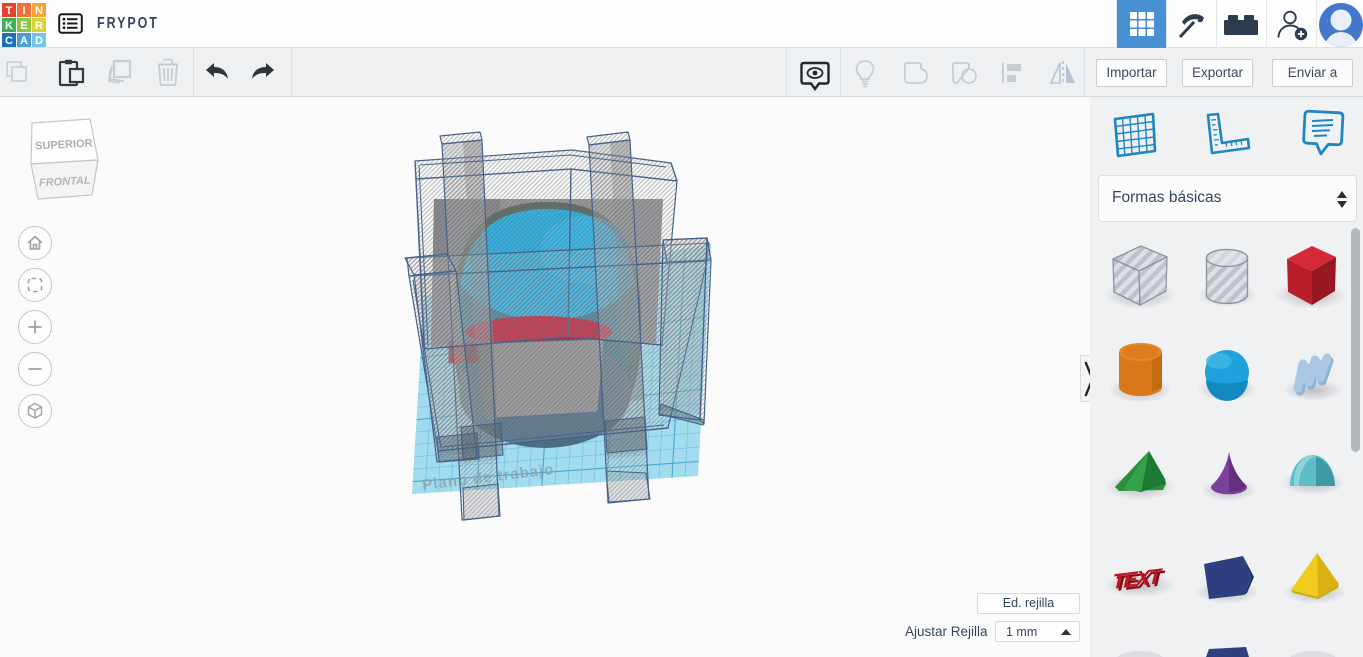 The width and height of the screenshot is (1363, 657). Describe the element at coordinates (9, 11) in the screenshot. I see `svg-text: T` at that location.